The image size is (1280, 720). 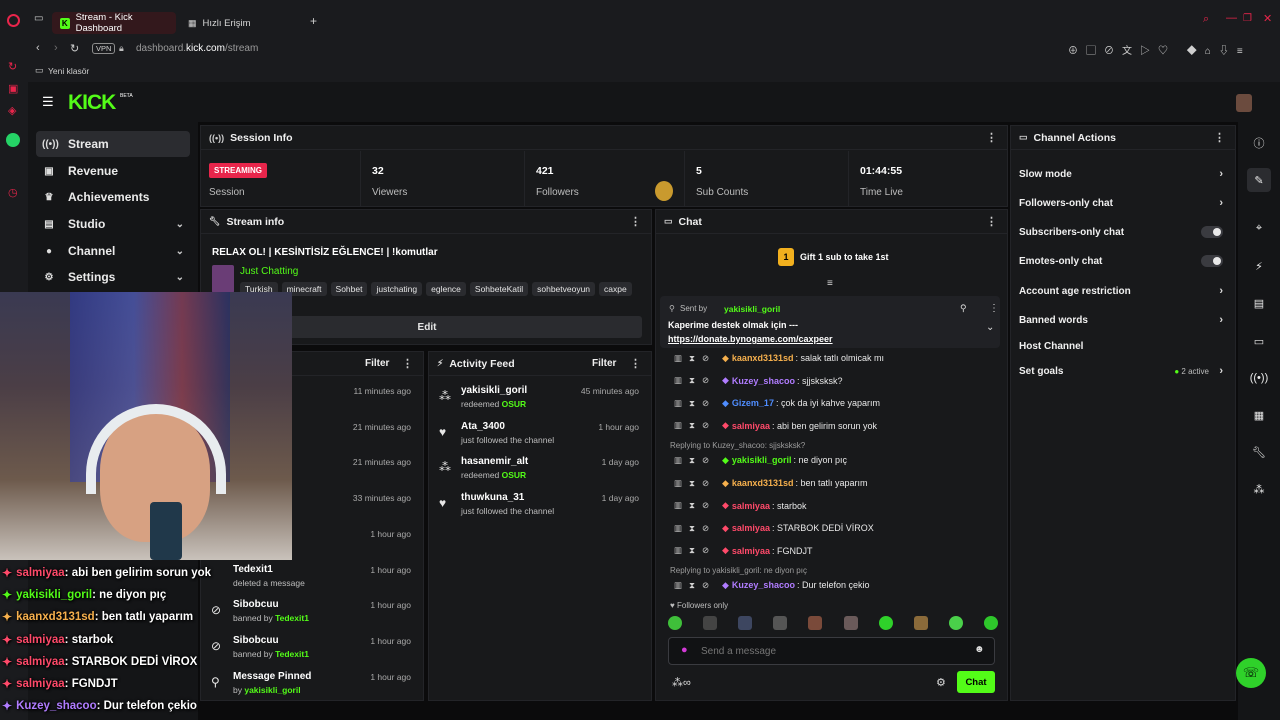 I want to click on category-label: Just Chatting, so click(x=269, y=271).